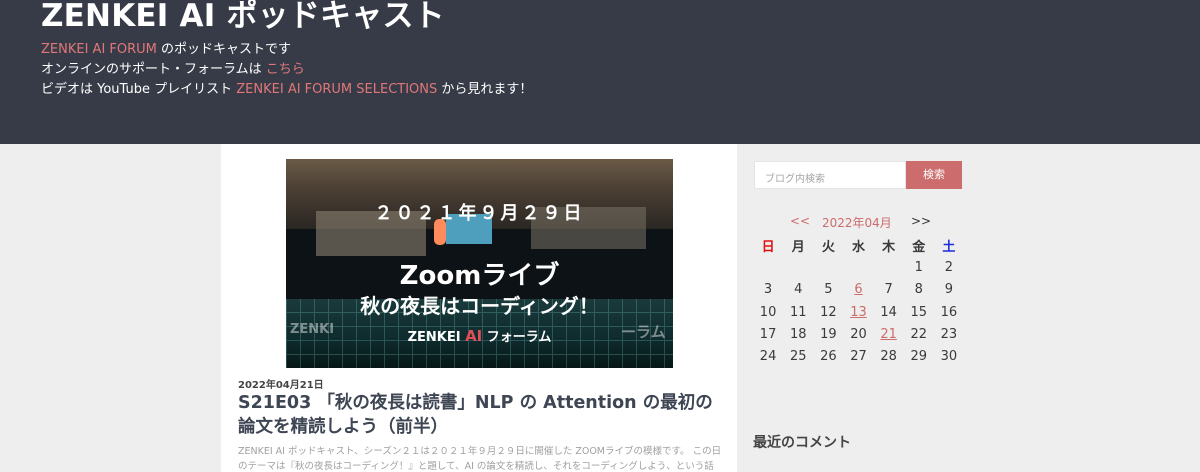 The width and height of the screenshot is (1200, 472). What do you see at coordinates (919, 357) in the screenshot?
I see `calendar-day: 29` at bounding box center [919, 357].